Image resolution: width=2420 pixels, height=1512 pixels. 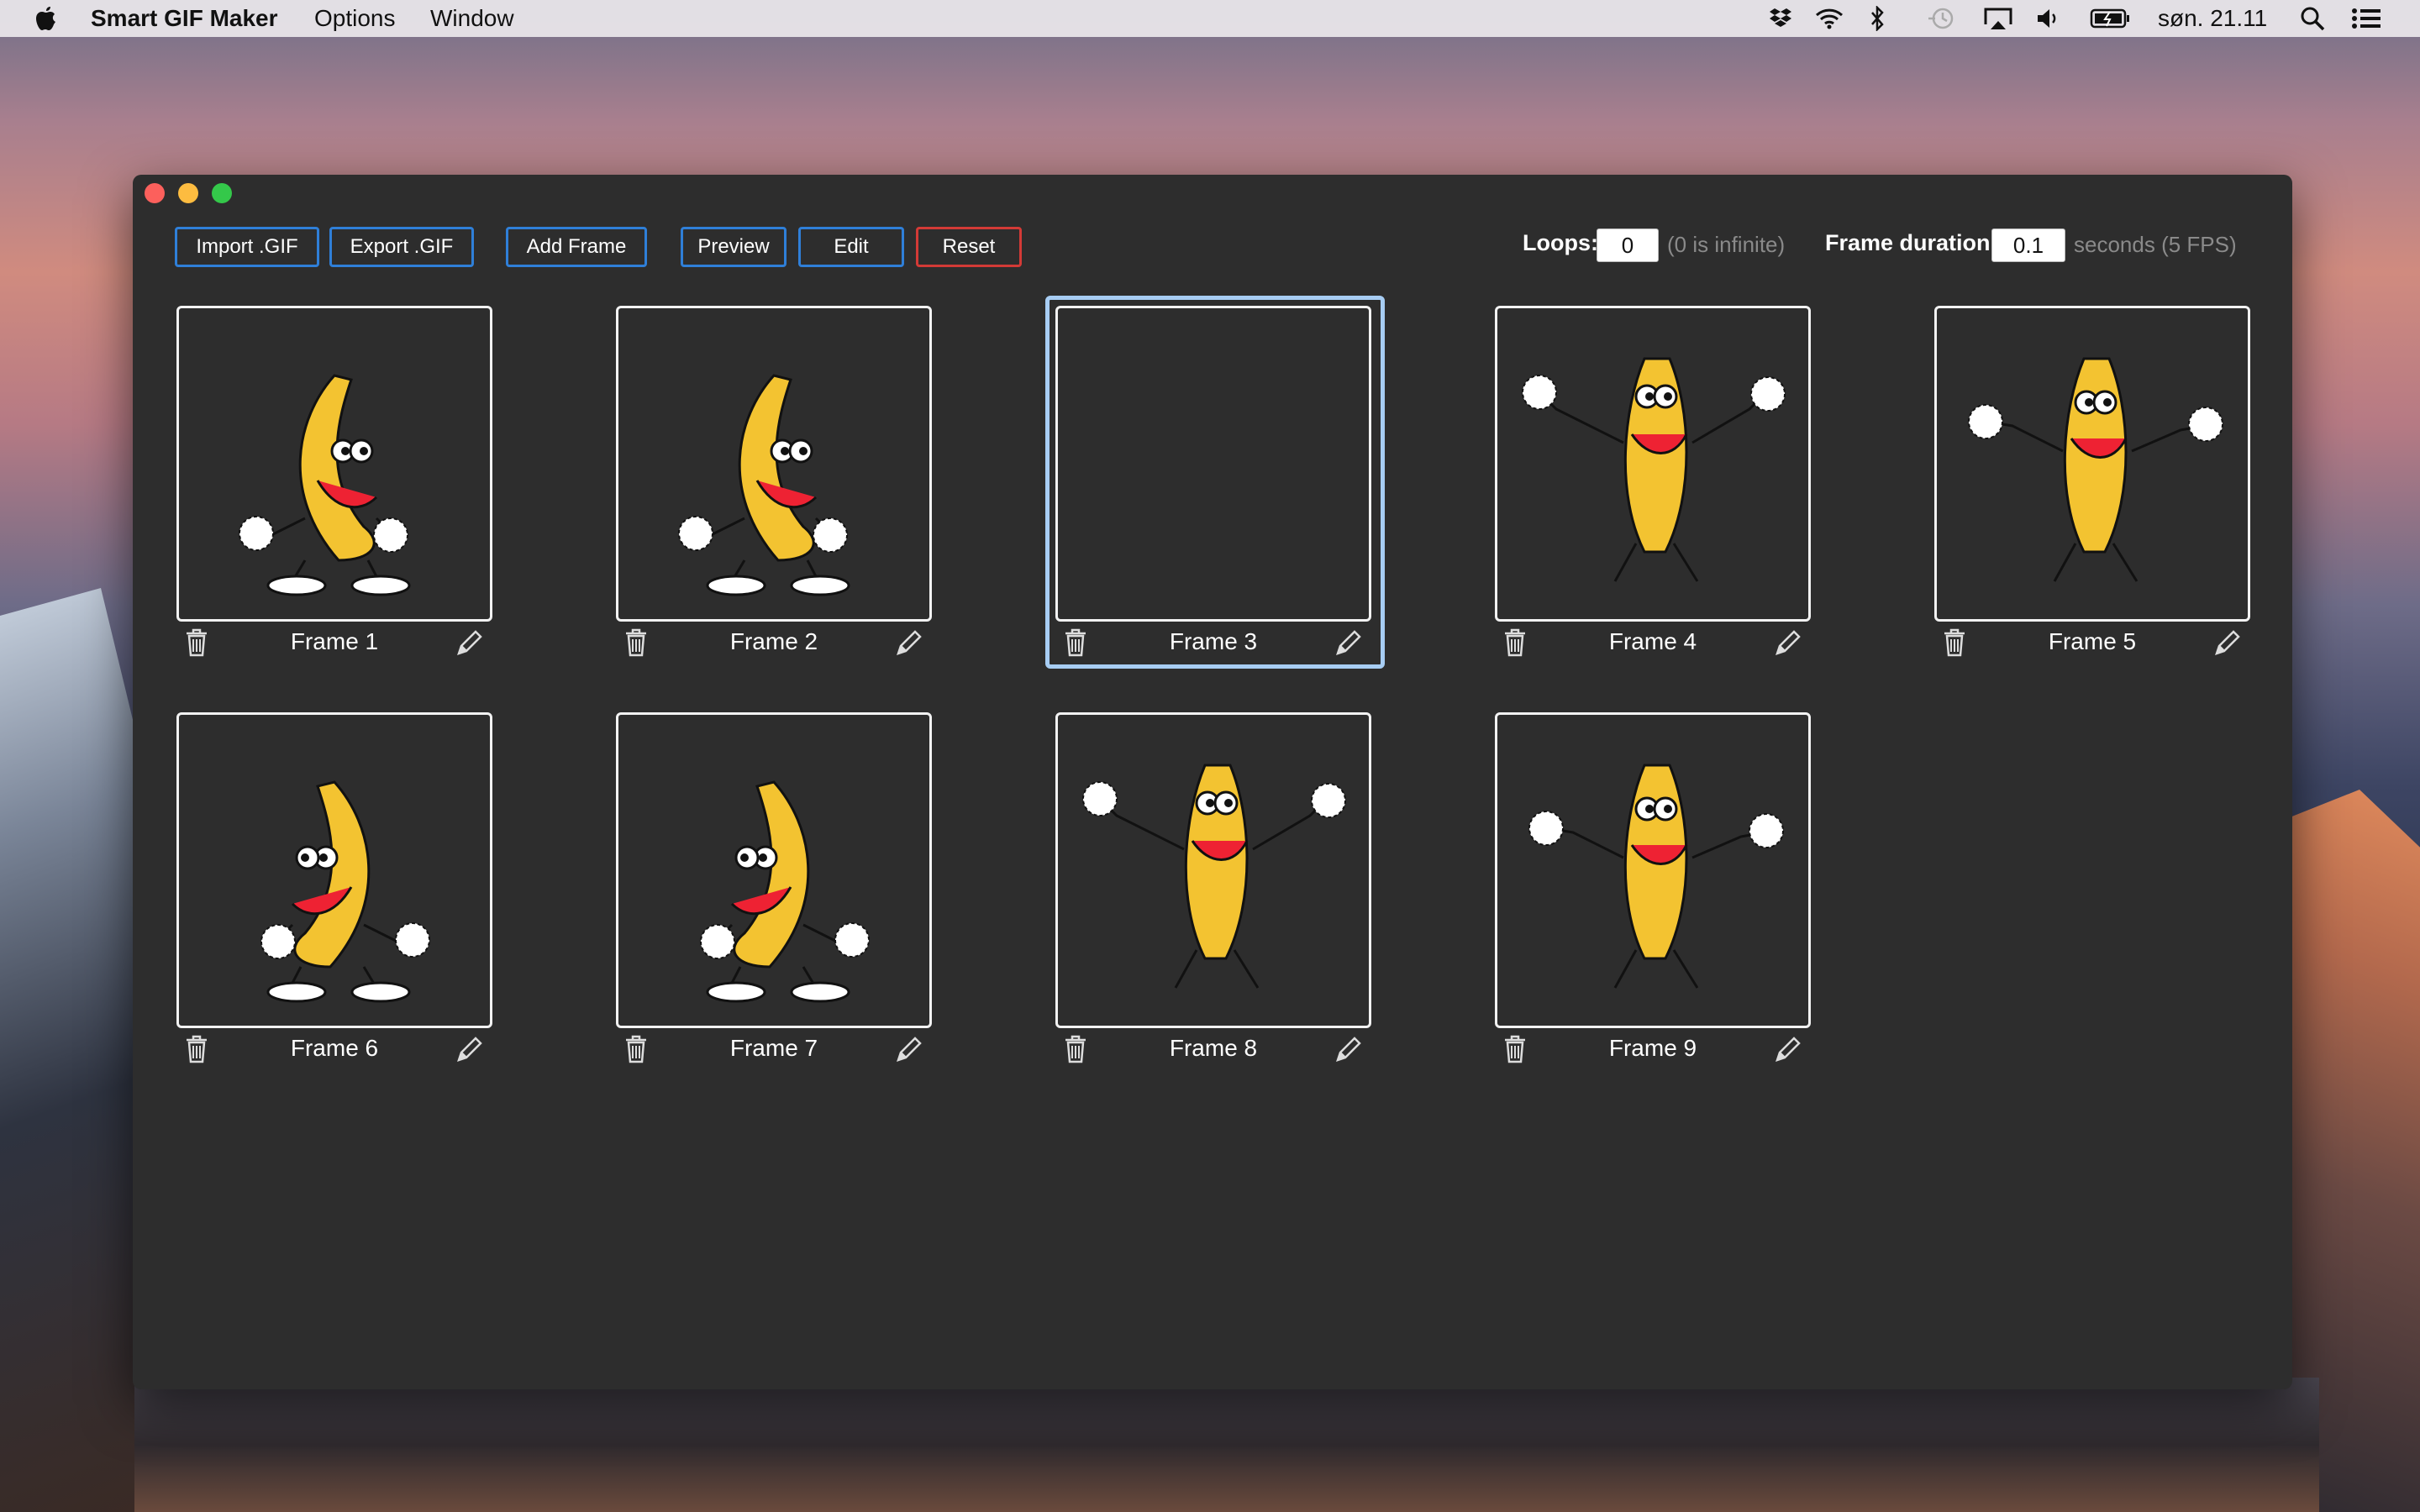 What do you see at coordinates (2047, 18) in the screenshot?
I see `volume-icon` at bounding box center [2047, 18].